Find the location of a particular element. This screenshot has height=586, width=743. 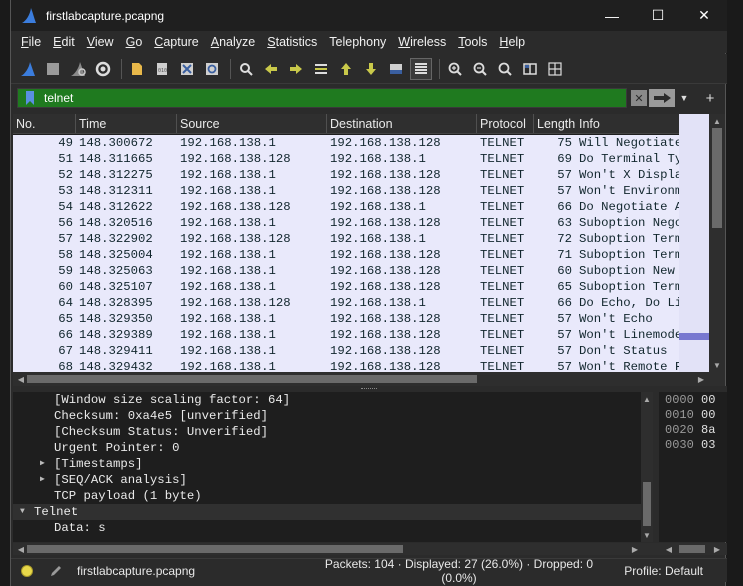

bytes-scroll-thumb is located at coordinates (692, 549).